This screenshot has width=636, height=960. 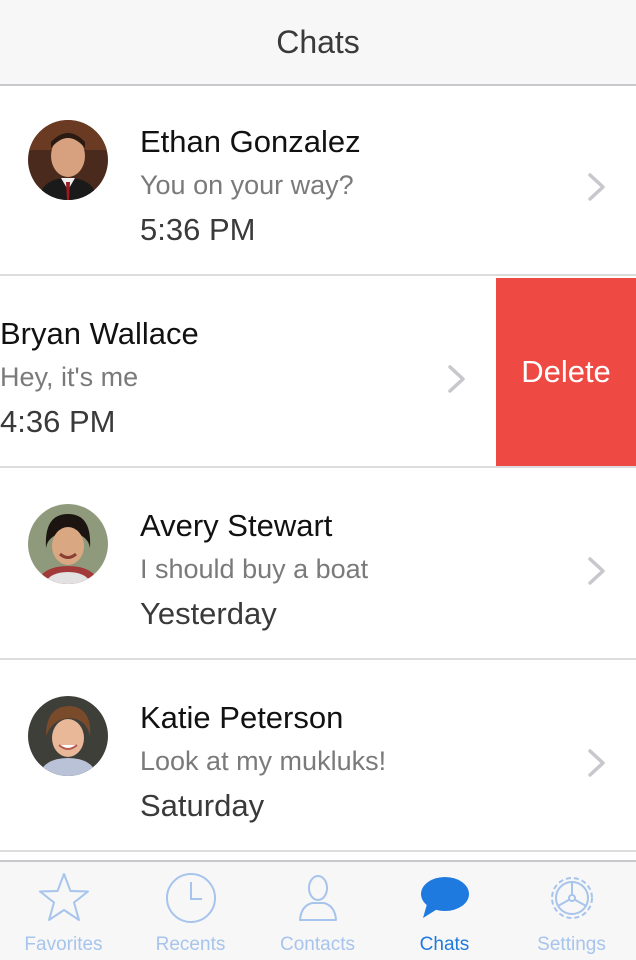 What do you see at coordinates (208, 613) in the screenshot?
I see `message-time: Yesterday` at bounding box center [208, 613].